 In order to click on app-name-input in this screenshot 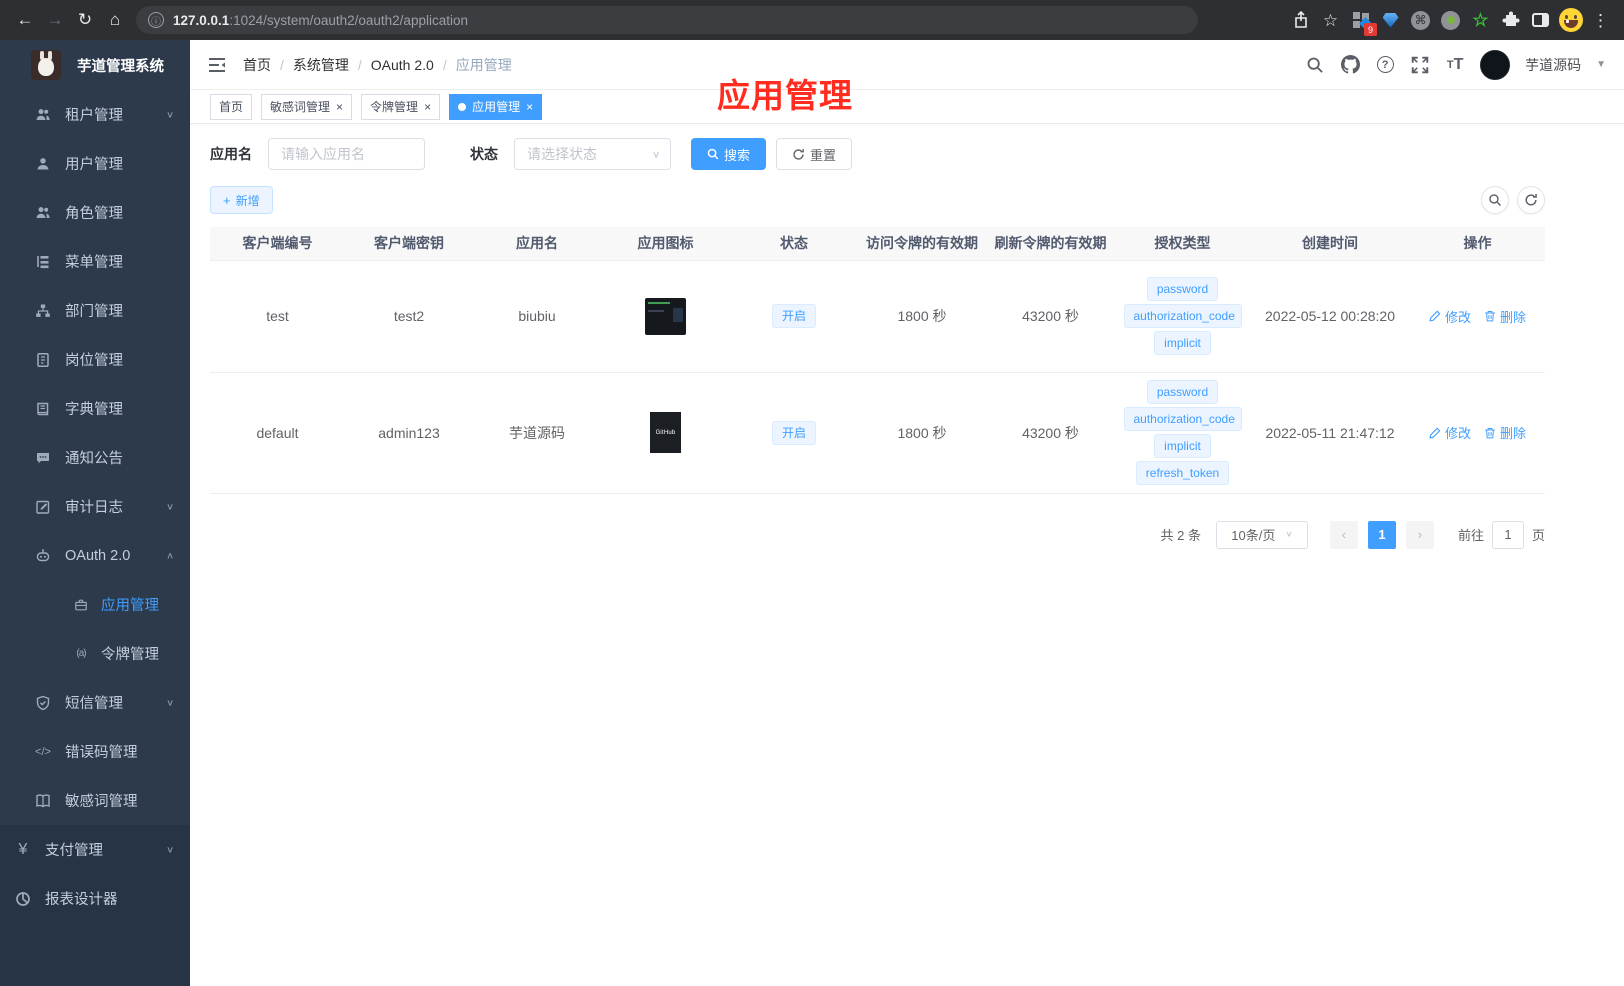, I will do `click(346, 154)`.